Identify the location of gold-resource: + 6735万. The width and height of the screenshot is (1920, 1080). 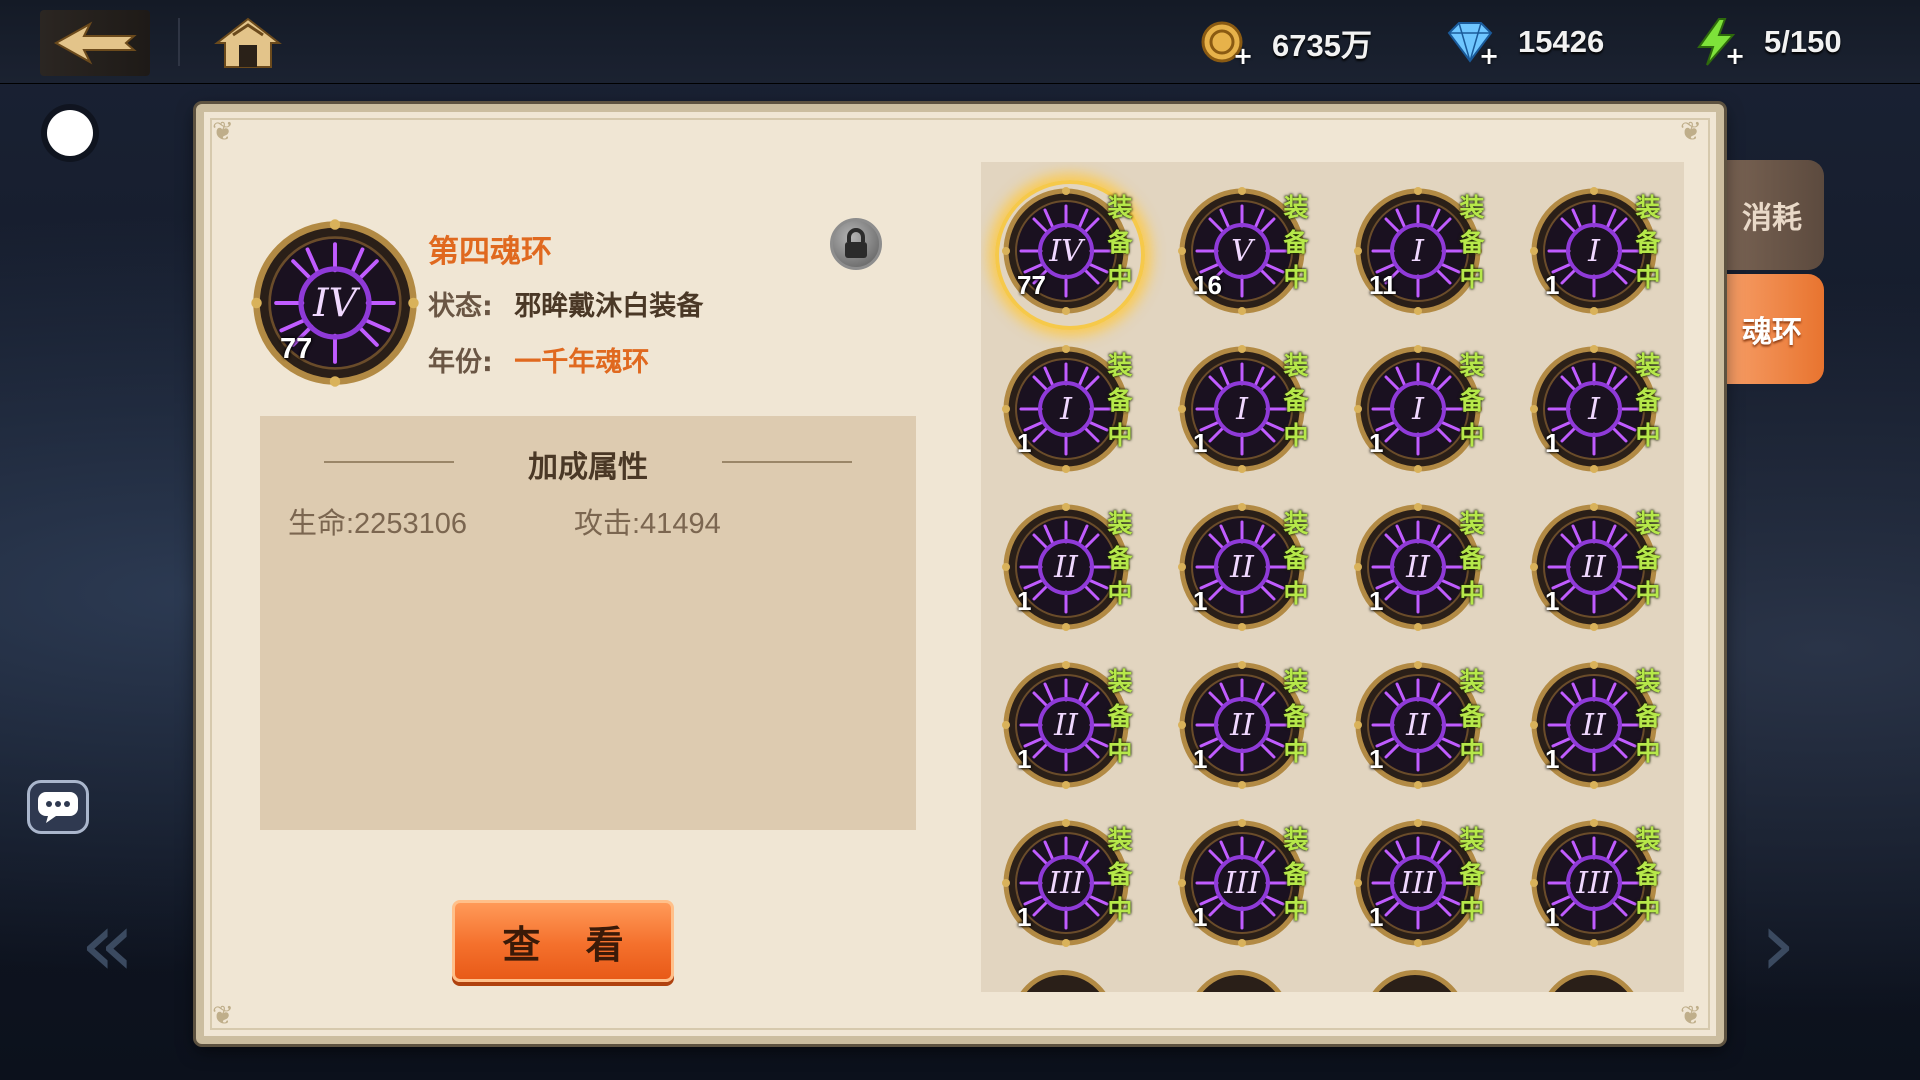
(1285, 42).